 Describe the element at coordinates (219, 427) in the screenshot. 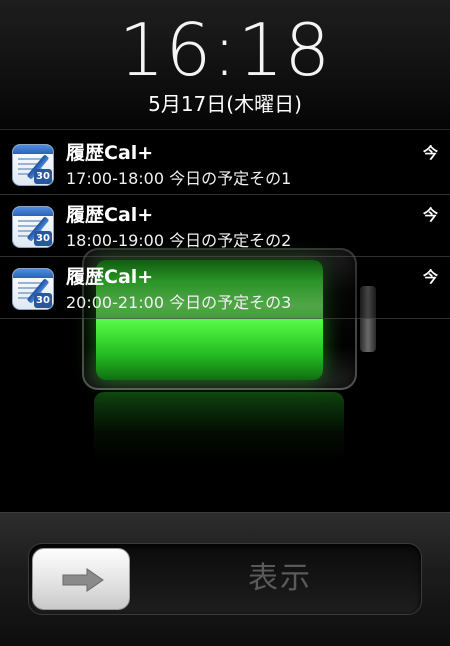

I see `battery-reflection` at that location.